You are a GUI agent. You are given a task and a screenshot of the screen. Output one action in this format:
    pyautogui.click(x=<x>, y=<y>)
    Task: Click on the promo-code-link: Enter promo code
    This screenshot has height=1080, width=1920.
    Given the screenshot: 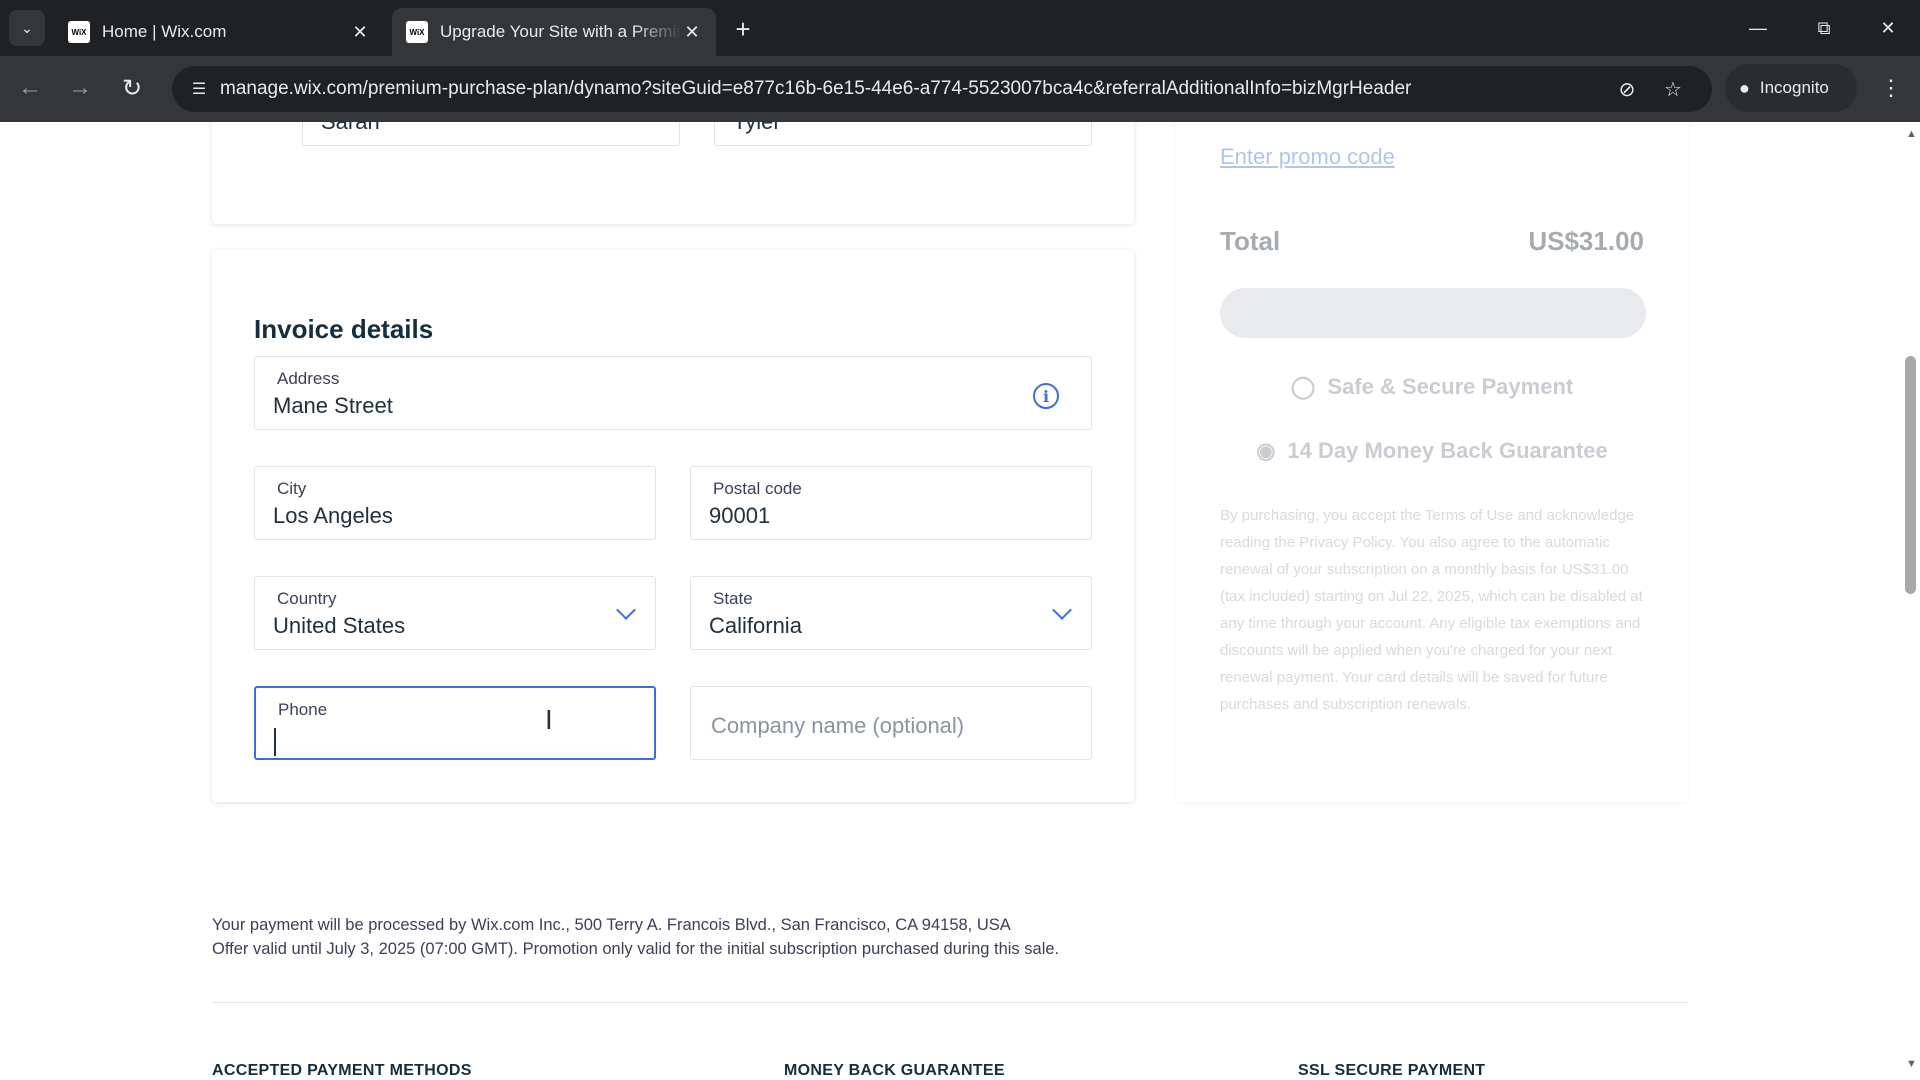 What is the action you would take?
    pyautogui.click(x=1307, y=157)
    